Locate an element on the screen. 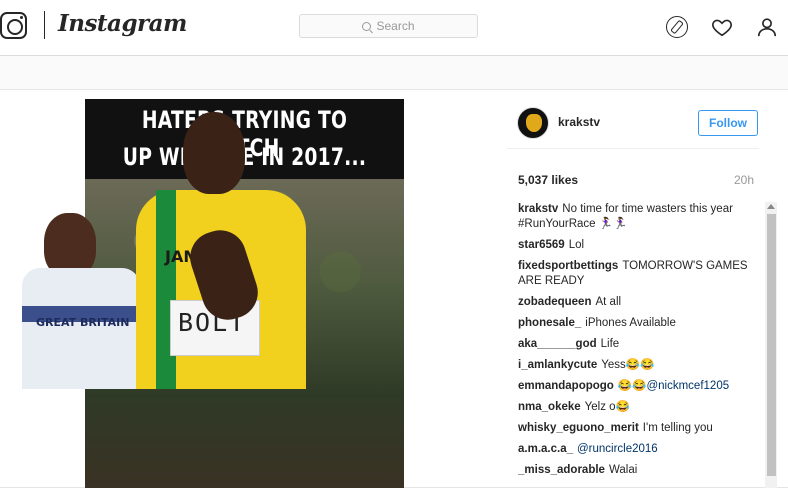 The width and height of the screenshot is (788, 488). comment-text: Lol is located at coordinates (576, 245).